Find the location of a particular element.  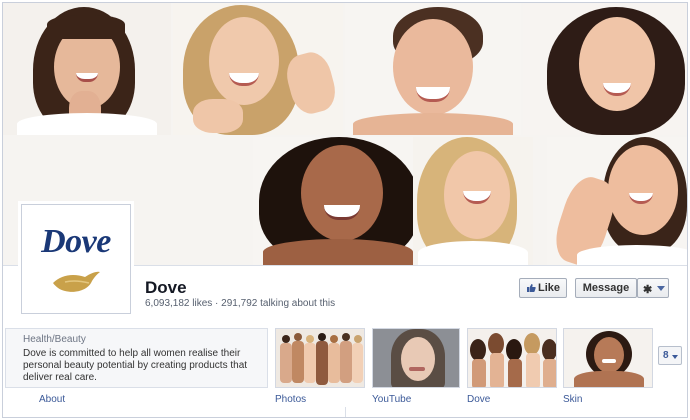

profile-picture: Dove is located at coordinates (76, 259).